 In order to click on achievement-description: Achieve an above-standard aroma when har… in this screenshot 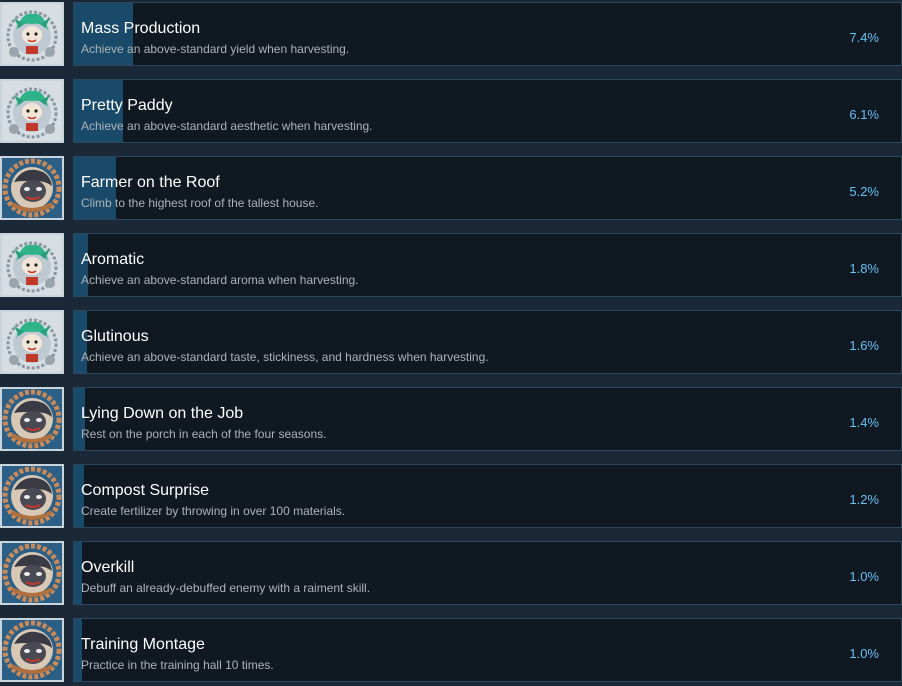, I will do `click(220, 280)`.